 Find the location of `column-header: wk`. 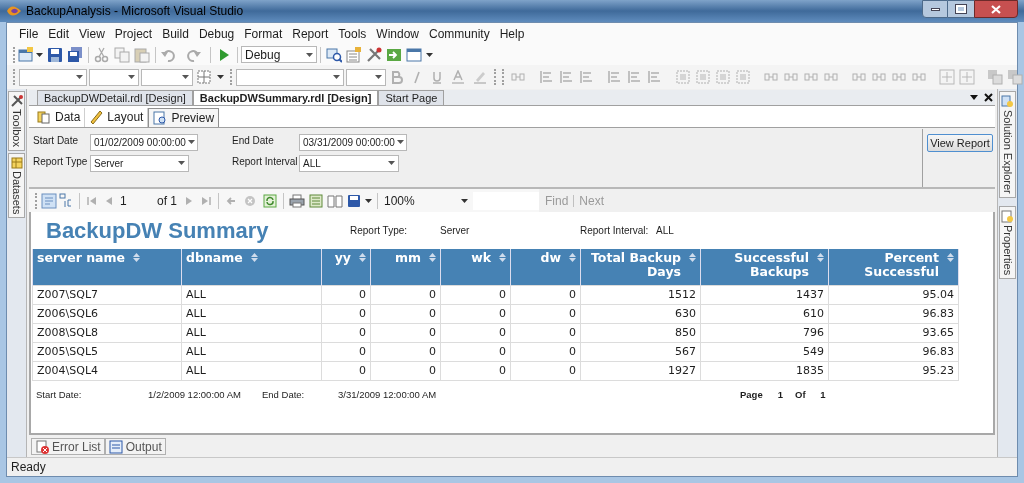

column-header: wk is located at coordinates (475, 267).